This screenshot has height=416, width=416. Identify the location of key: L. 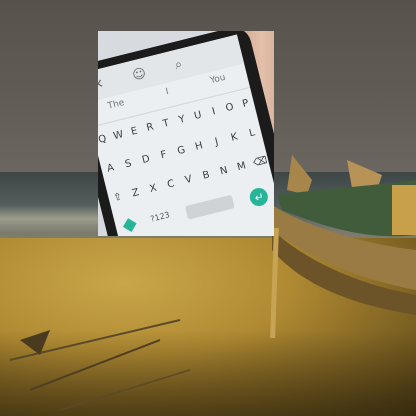
(252, 133).